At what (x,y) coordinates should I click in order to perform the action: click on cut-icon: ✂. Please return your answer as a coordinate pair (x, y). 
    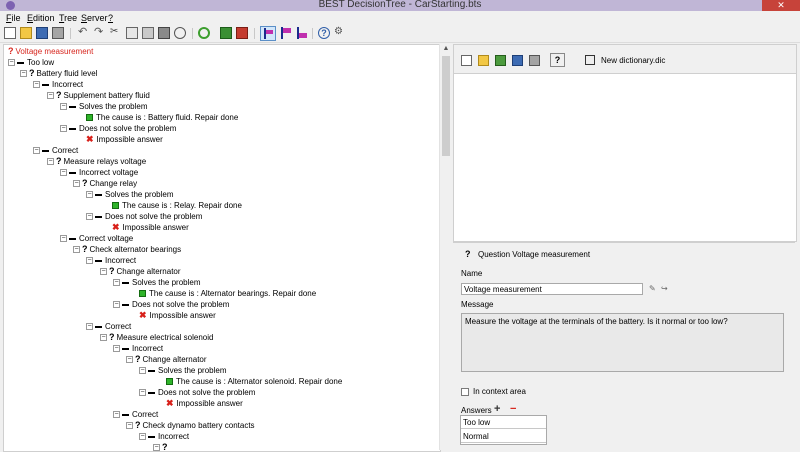
    Looking at the image, I should click on (116, 33).